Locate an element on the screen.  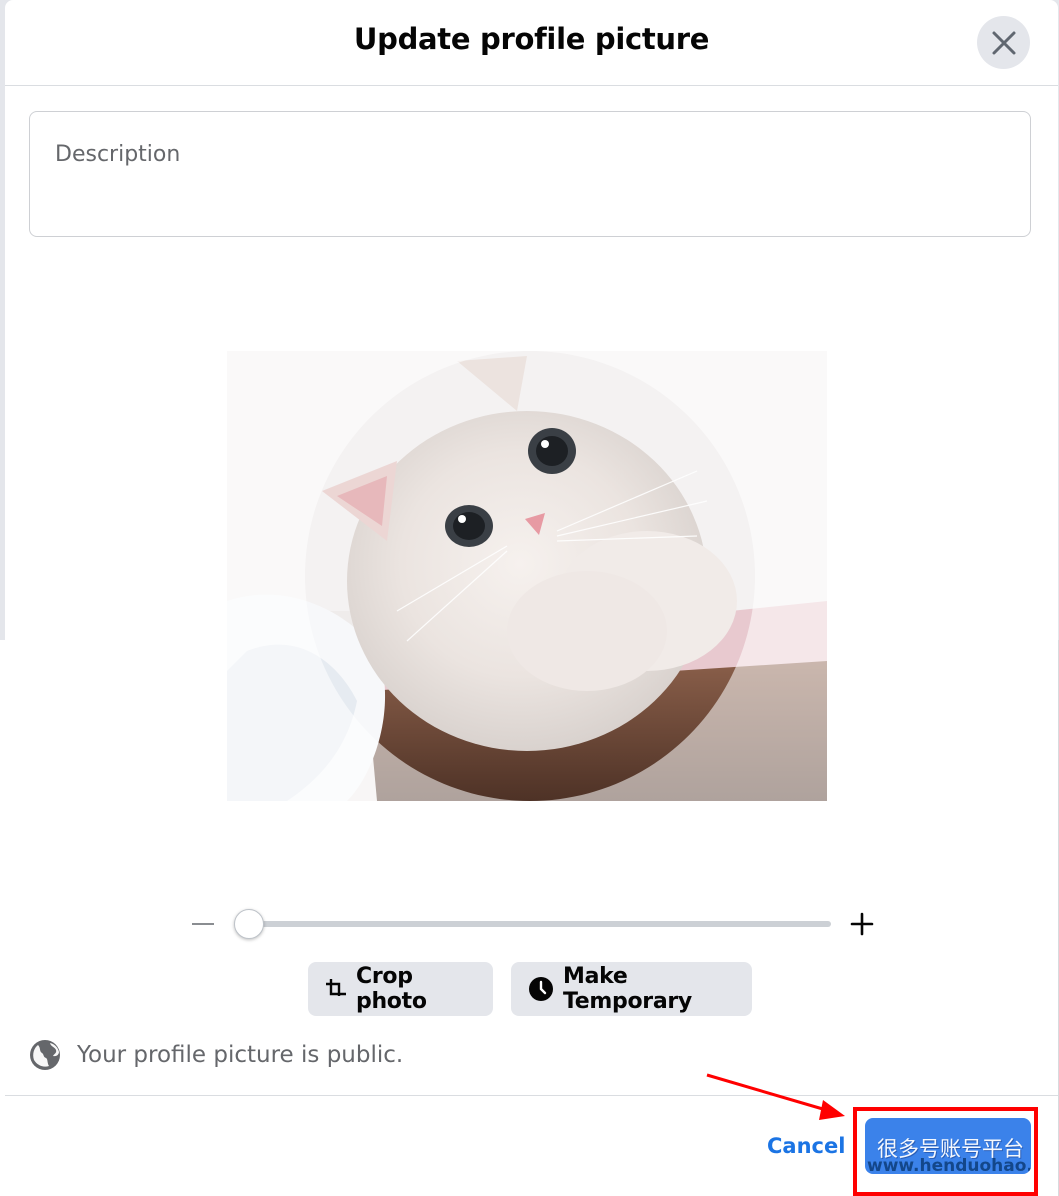
annotation-arrow is located at coordinates (775, 1096).